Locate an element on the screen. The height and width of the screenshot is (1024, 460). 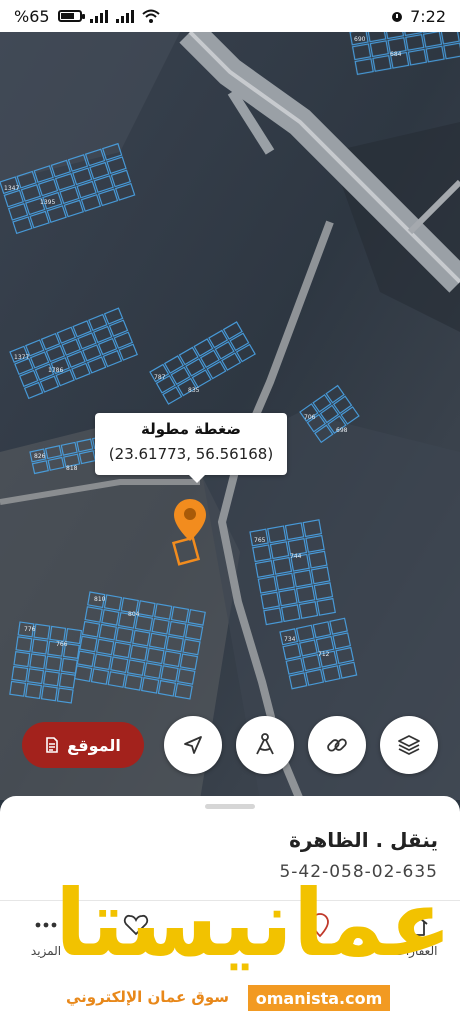
navigate-button is located at coordinates (193, 745).